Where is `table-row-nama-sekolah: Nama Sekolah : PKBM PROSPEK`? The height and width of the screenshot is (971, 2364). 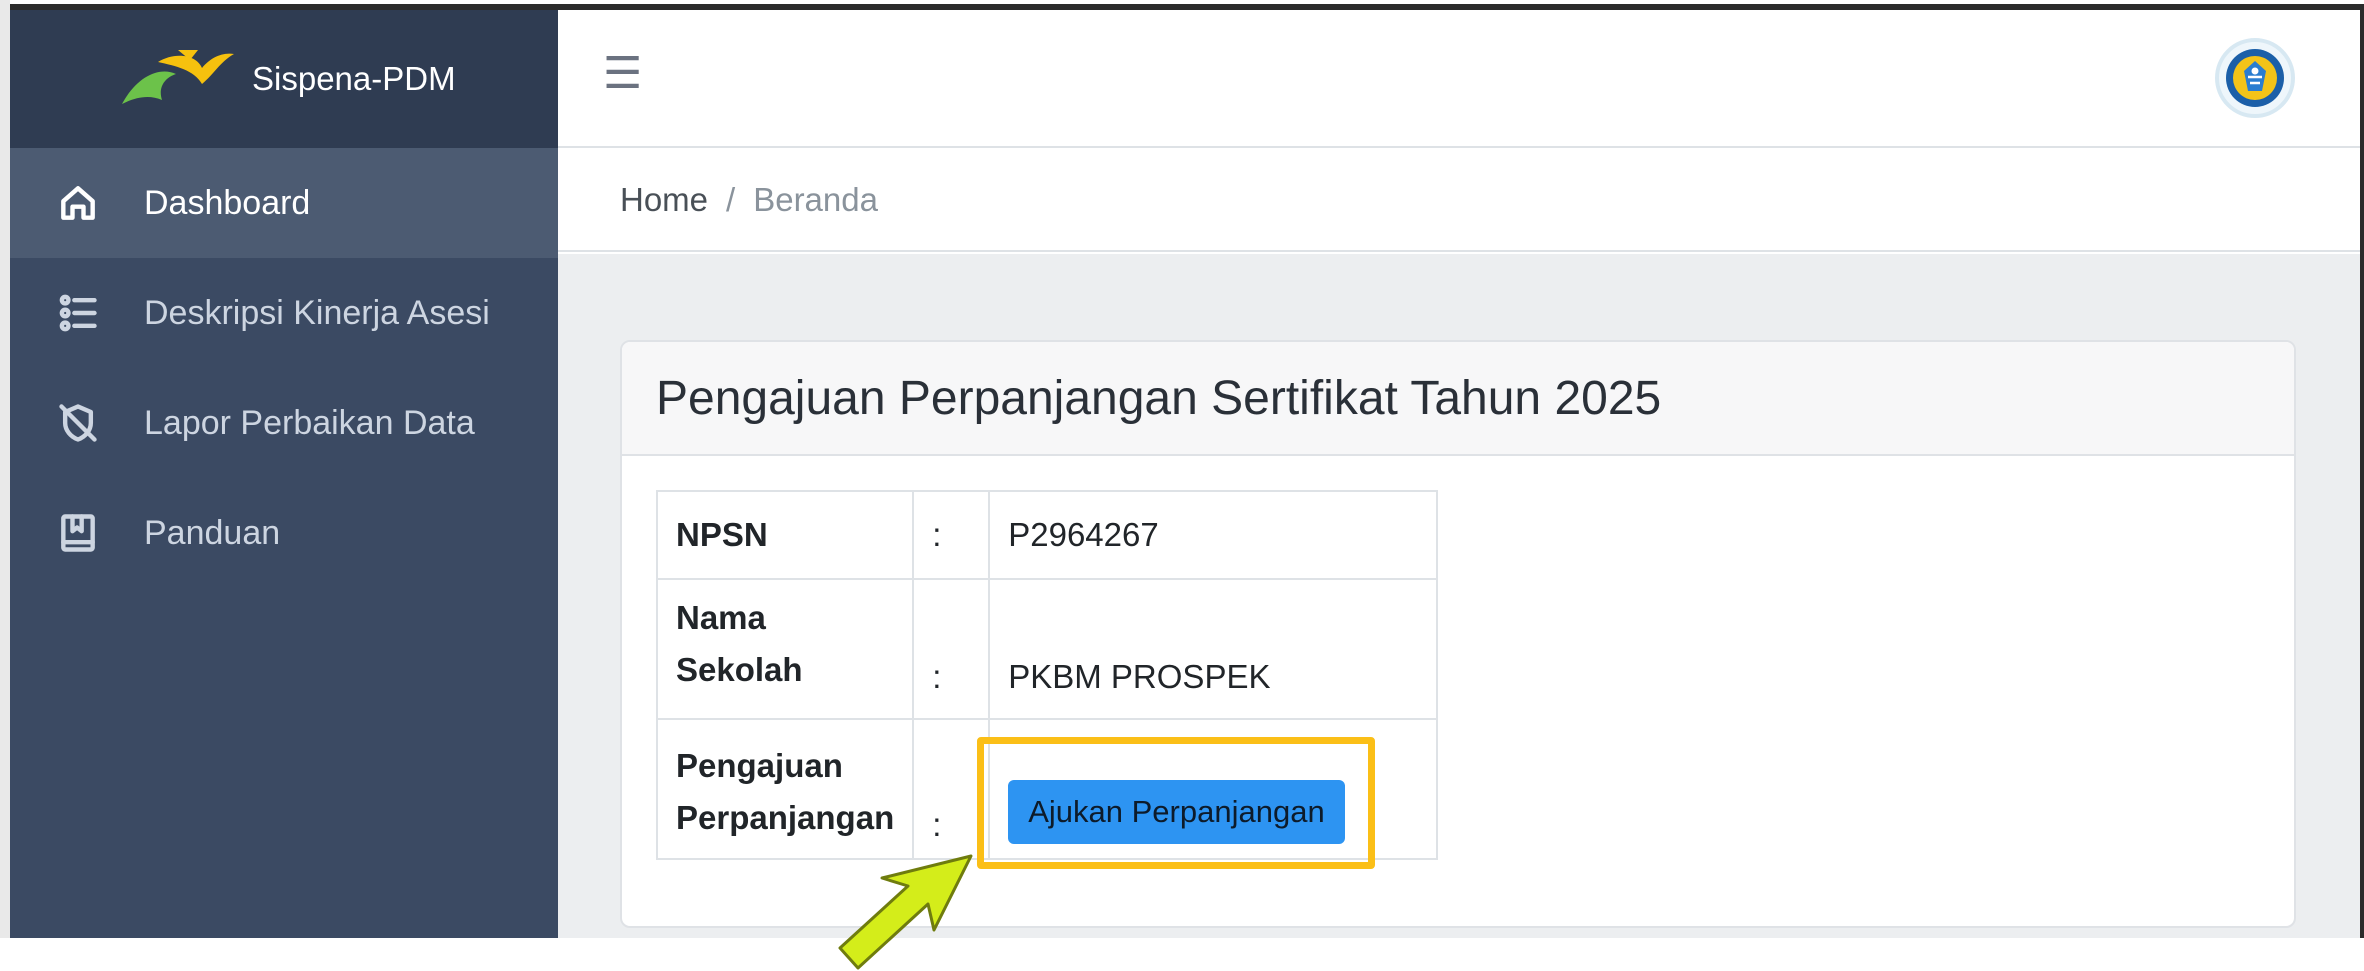 table-row-nama-sekolah: Nama Sekolah : PKBM PROSPEK is located at coordinates (1047, 649).